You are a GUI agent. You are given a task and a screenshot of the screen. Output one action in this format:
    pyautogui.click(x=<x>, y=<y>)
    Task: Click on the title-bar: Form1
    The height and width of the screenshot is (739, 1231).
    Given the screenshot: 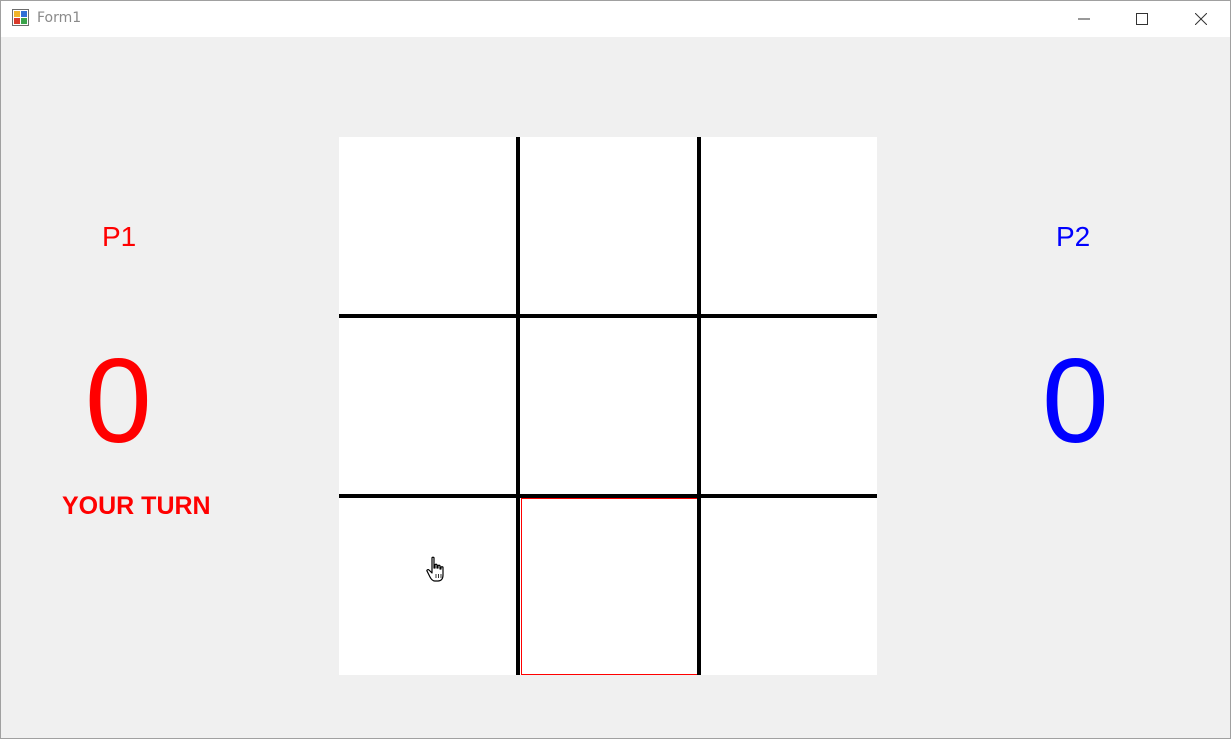 What is the action you would take?
    pyautogui.click(x=615, y=19)
    